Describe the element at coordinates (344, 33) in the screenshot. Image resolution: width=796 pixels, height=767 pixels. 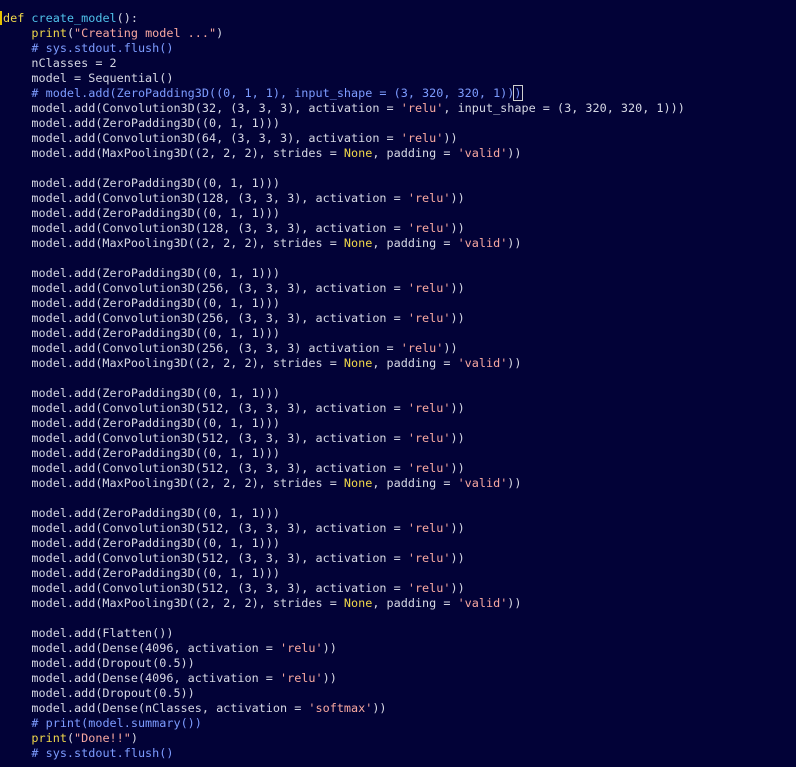
I see `code-line: print("Creating model ...")` at that location.